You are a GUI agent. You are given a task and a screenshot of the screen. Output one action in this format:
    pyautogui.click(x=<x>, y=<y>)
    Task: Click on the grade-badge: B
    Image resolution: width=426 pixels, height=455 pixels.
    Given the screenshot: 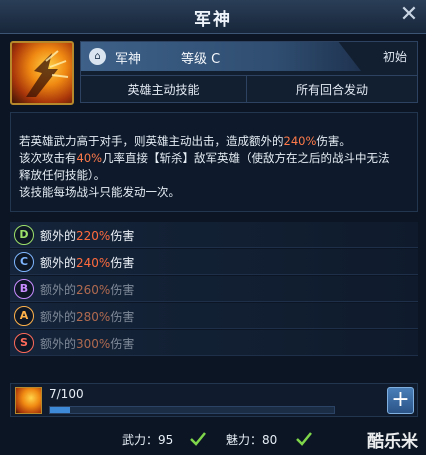 What is the action you would take?
    pyautogui.click(x=24, y=289)
    